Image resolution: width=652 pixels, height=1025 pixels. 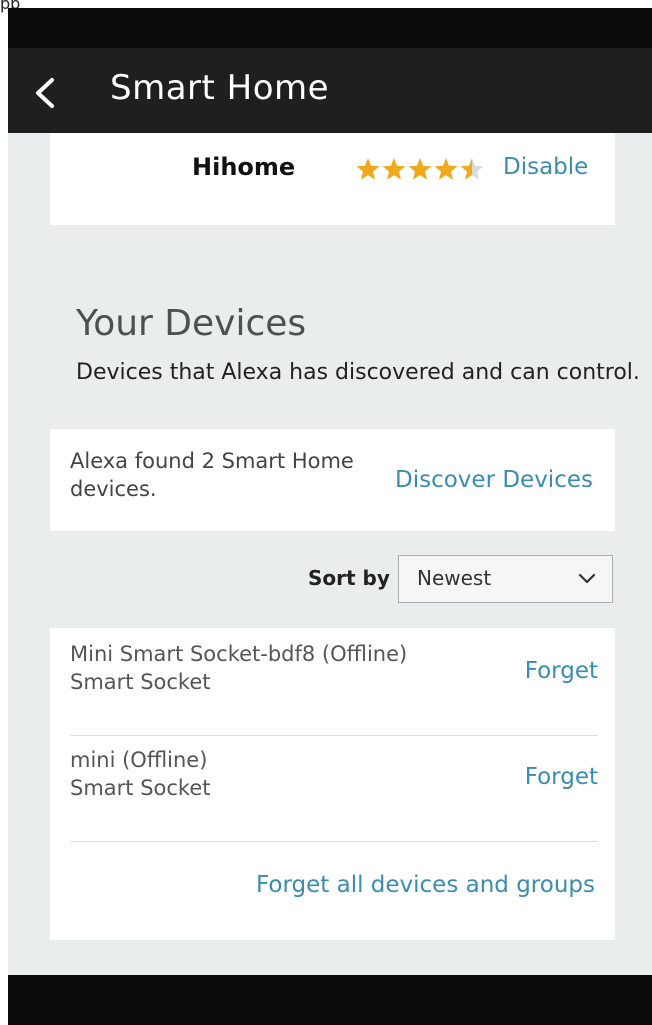 I want to click on device-row: mini (Offline) Smart Socket Forget, so click(x=334, y=794).